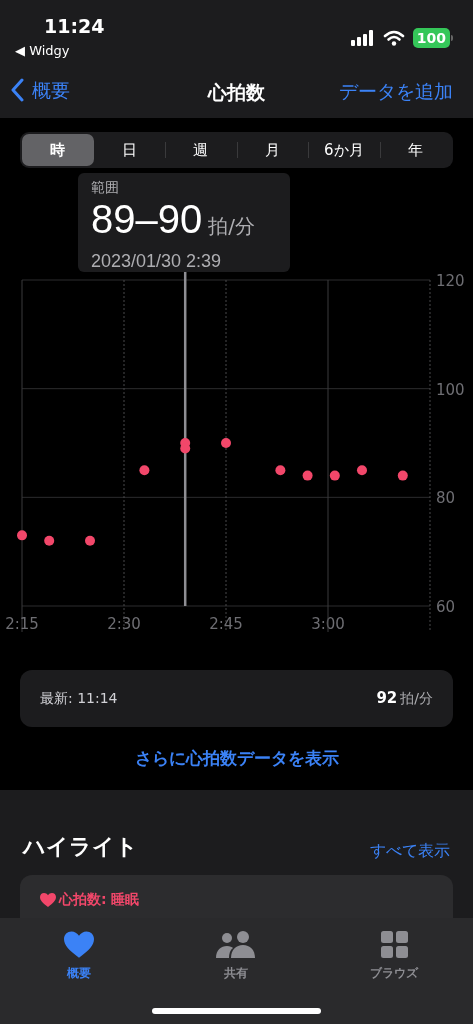 The image size is (473, 1024). What do you see at coordinates (105, 187) in the screenshot?
I see `range-label: 範囲` at bounding box center [105, 187].